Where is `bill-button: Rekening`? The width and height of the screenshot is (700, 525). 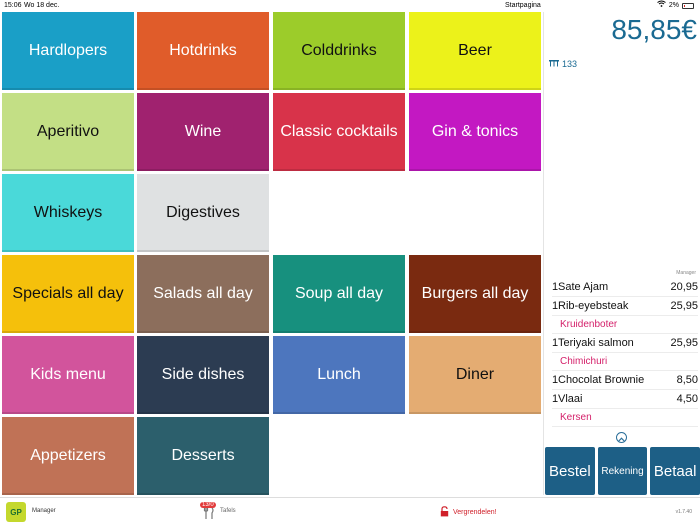 bill-button: Rekening is located at coordinates (622, 471).